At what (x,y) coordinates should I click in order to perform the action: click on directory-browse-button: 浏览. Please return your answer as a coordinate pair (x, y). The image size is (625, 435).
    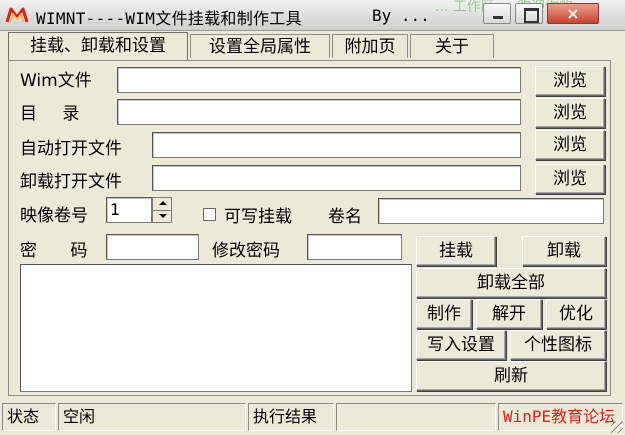
    Looking at the image, I should click on (570, 113).